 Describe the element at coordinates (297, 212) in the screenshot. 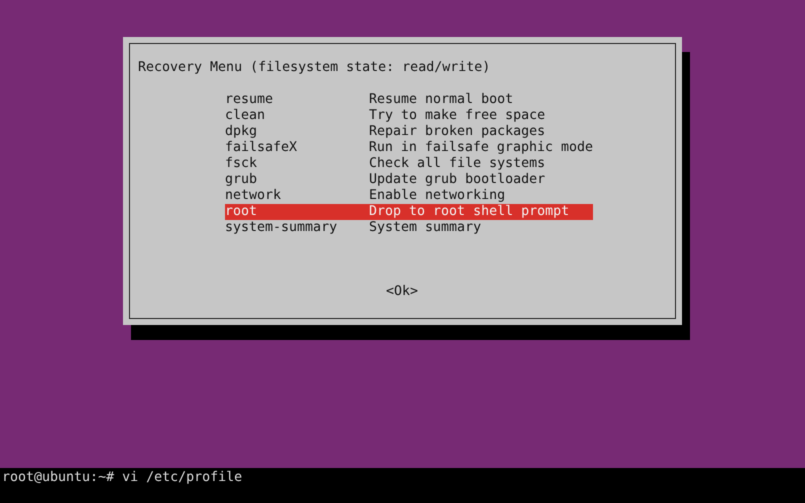

I see `item-tag: root` at that location.